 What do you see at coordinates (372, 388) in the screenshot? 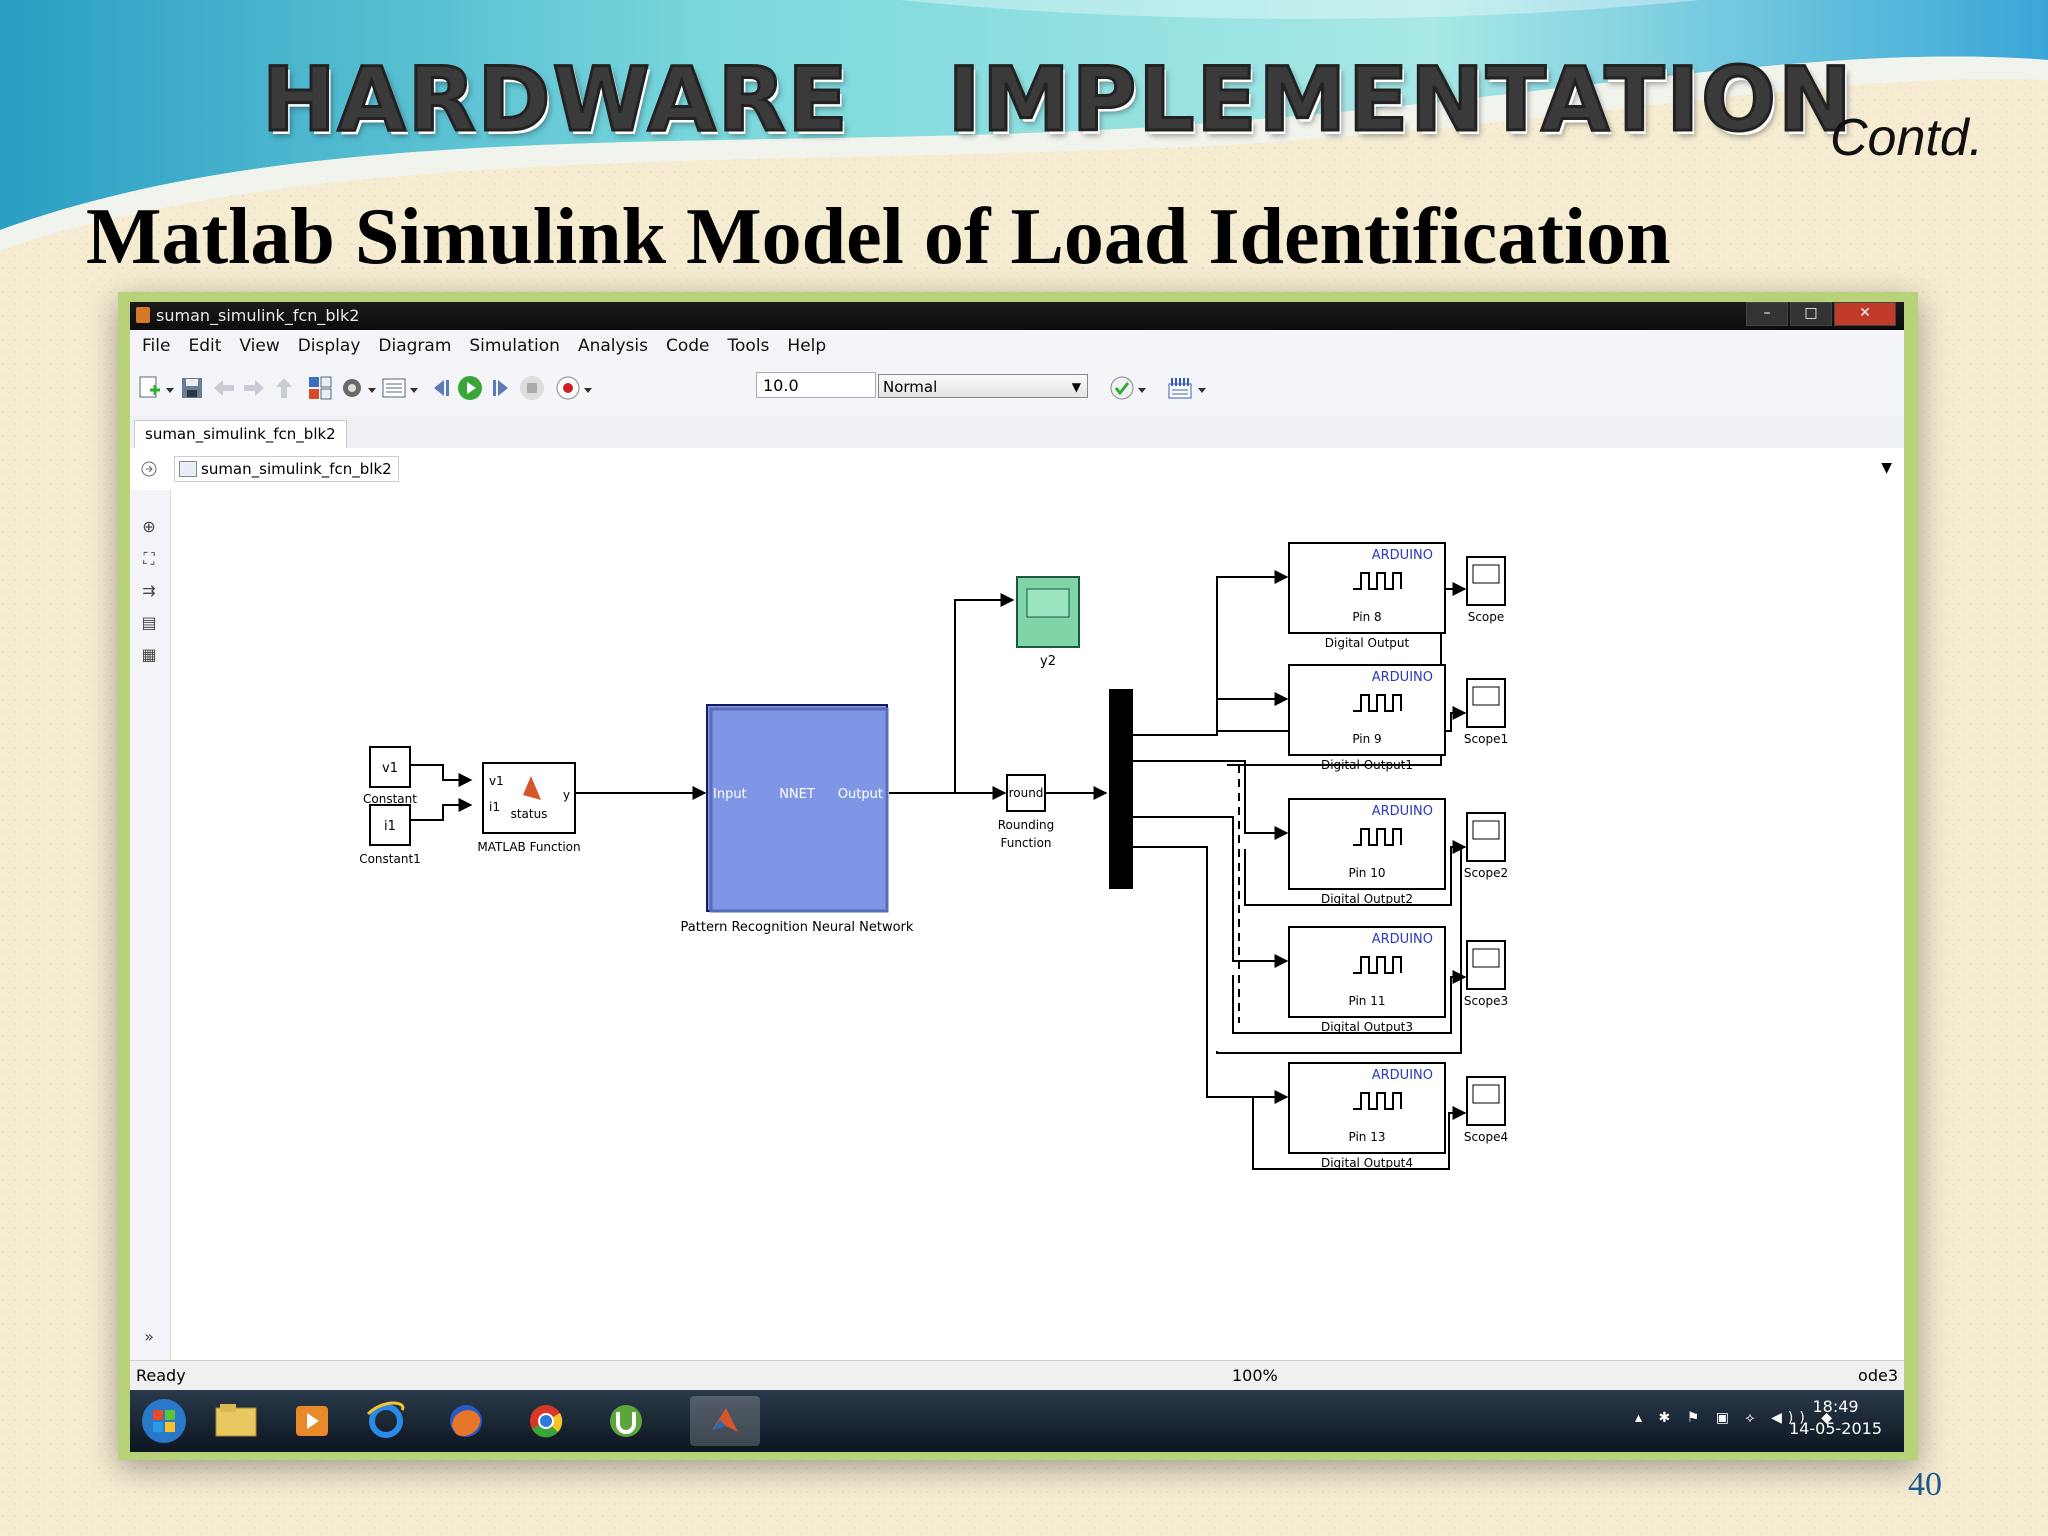
I see `config-dropdown-icon` at bounding box center [372, 388].